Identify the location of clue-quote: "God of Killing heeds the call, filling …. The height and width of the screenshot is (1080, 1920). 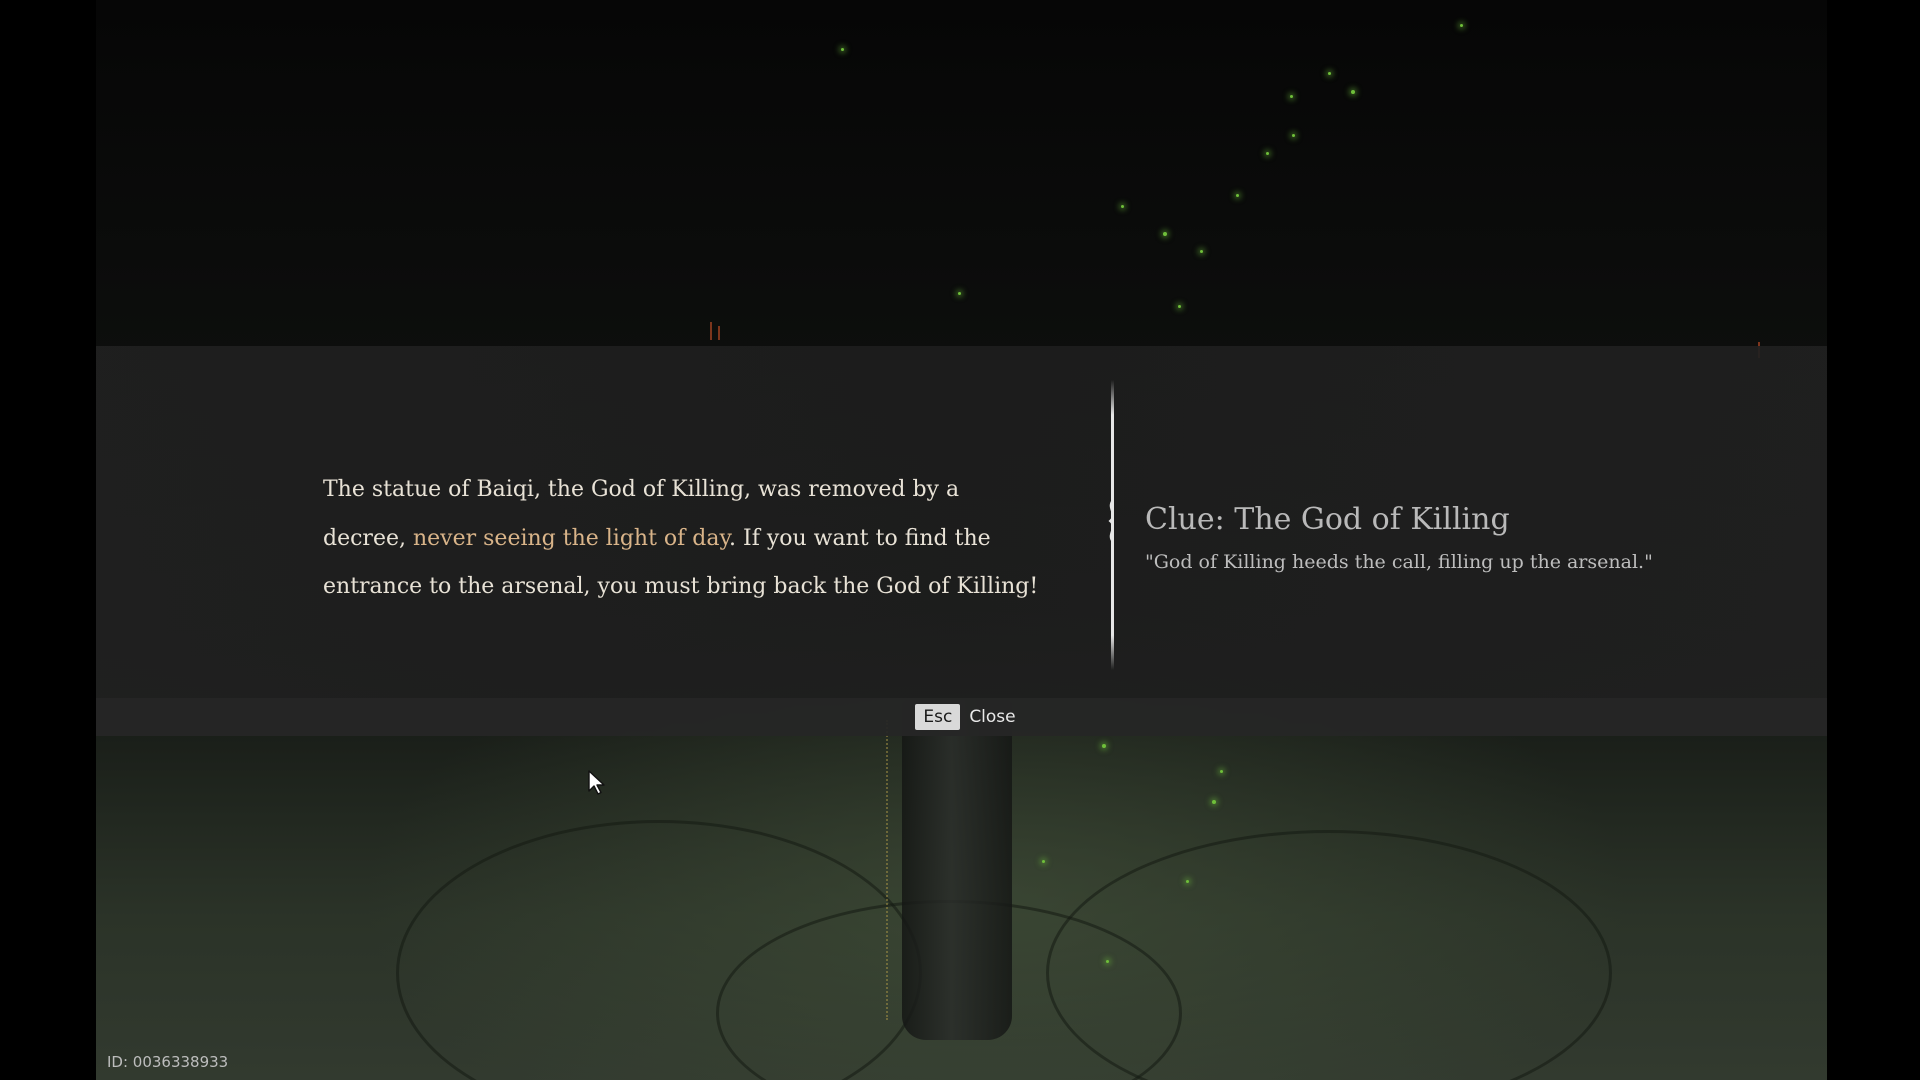
(1399, 562).